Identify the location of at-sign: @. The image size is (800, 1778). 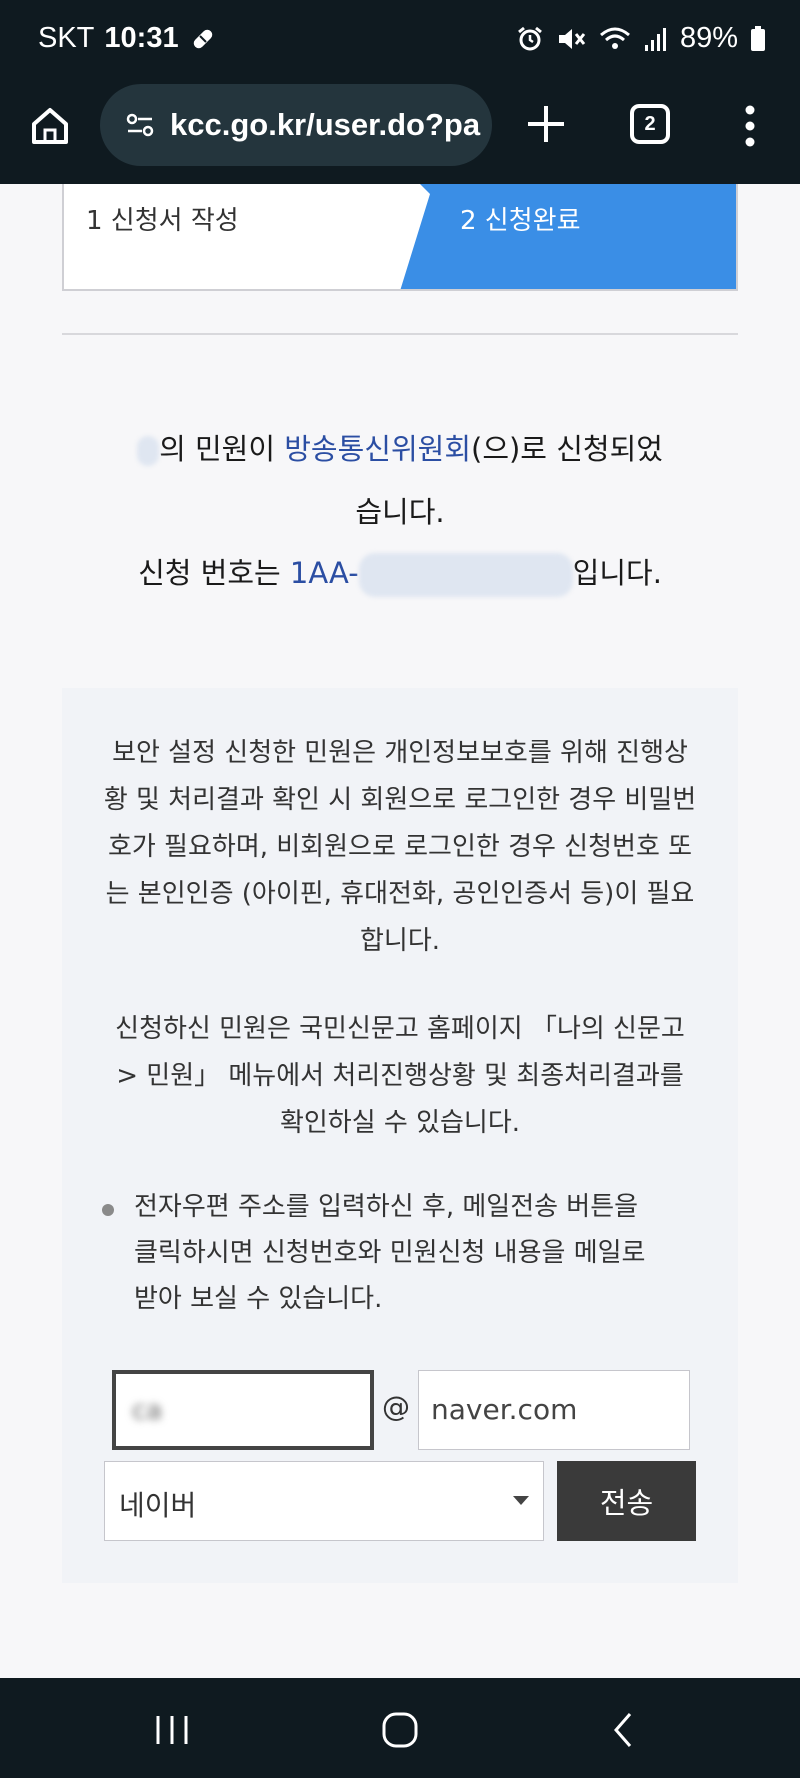
(396, 1406).